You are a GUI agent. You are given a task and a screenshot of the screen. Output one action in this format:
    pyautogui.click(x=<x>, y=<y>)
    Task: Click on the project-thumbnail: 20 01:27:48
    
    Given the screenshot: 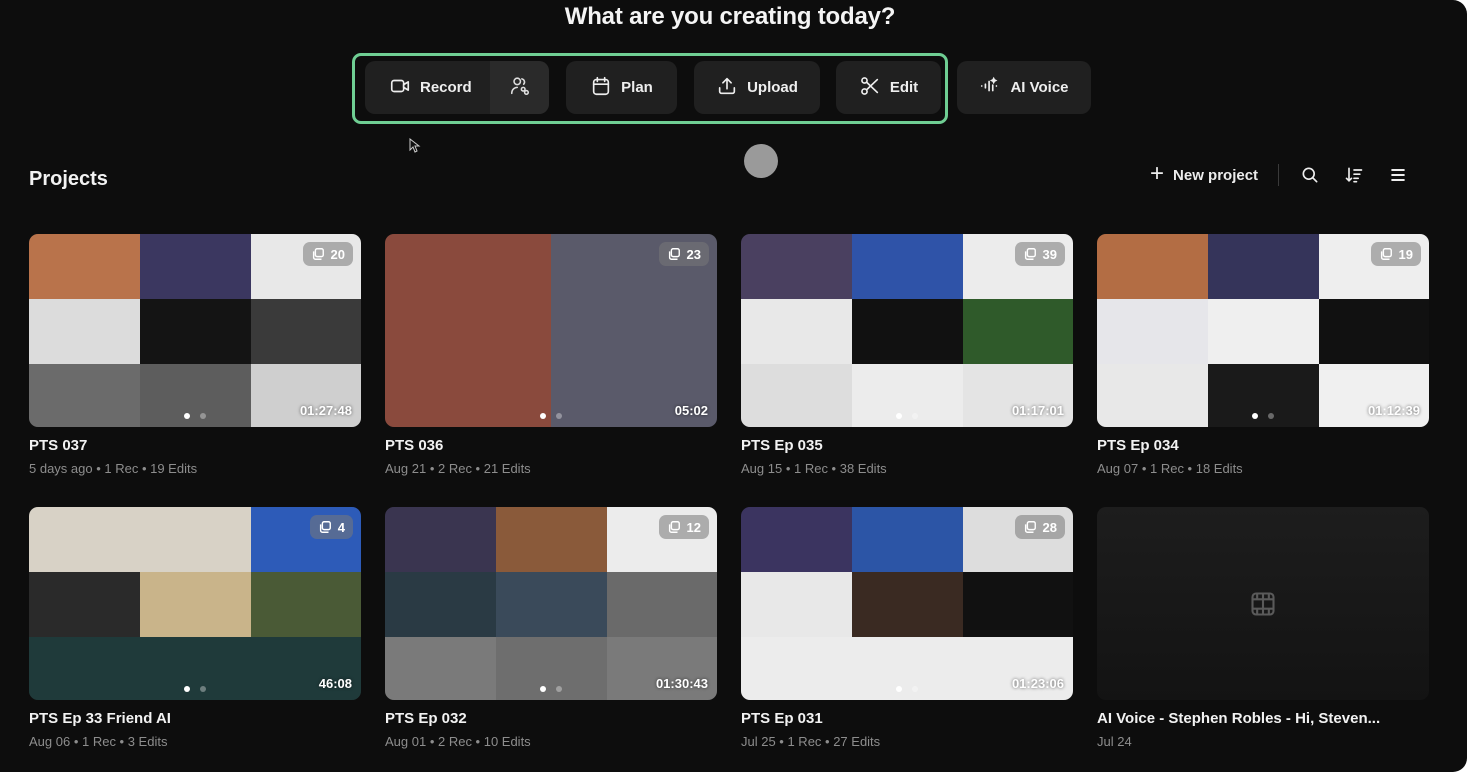 What is the action you would take?
    pyautogui.click(x=195, y=330)
    